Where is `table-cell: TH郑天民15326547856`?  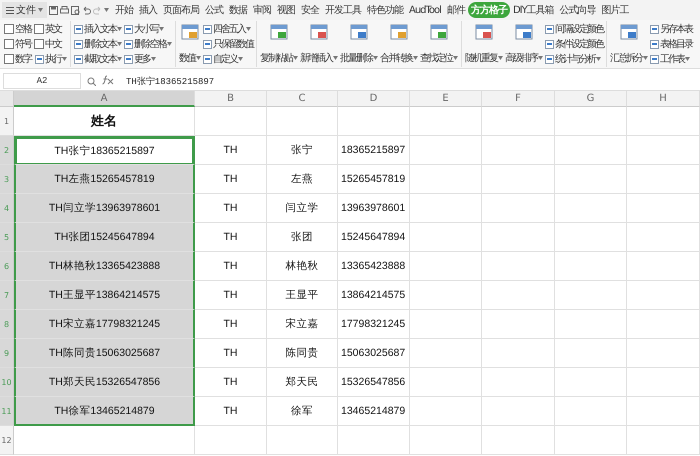
table-cell: TH郑天民15326547856 is located at coordinates (104, 382).